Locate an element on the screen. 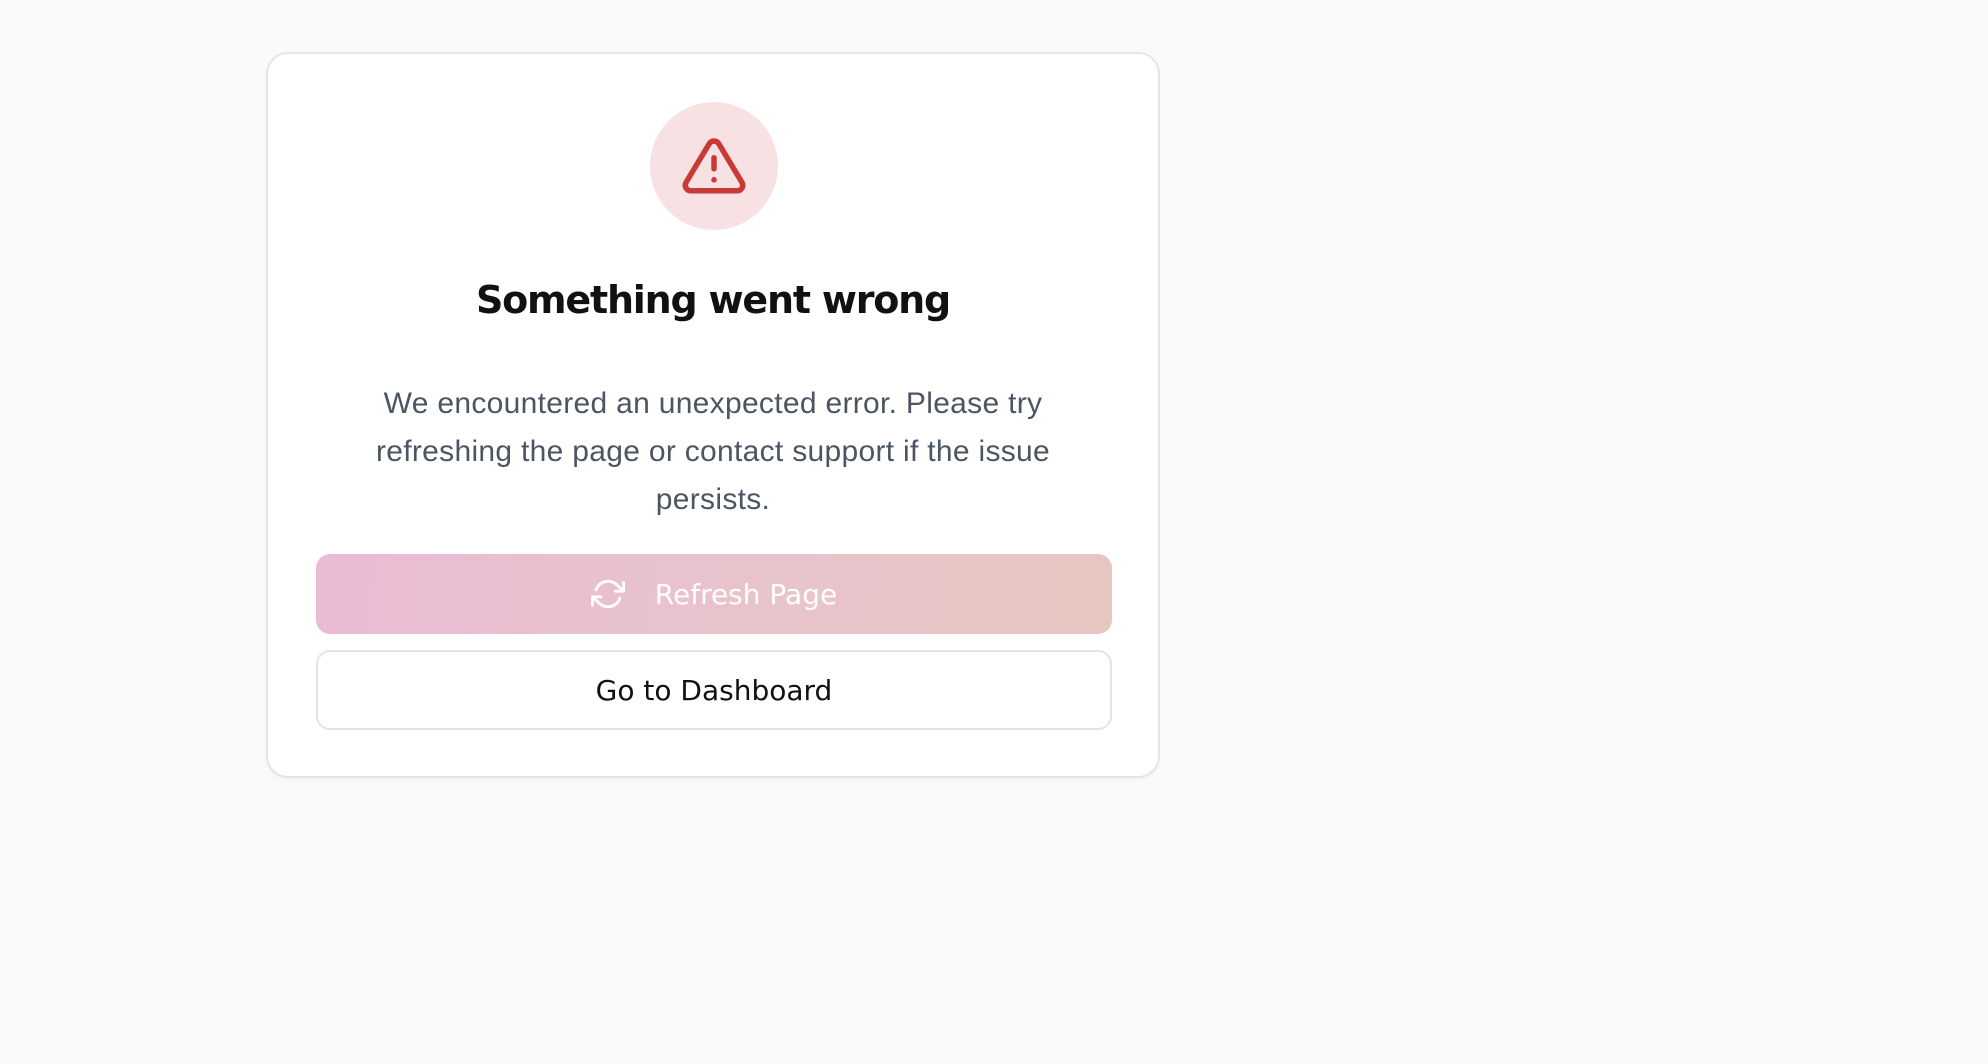 Image resolution: width=1988 pixels, height=1064 pixels. refresh-page-label: Refresh Page is located at coordinates (746, 594).